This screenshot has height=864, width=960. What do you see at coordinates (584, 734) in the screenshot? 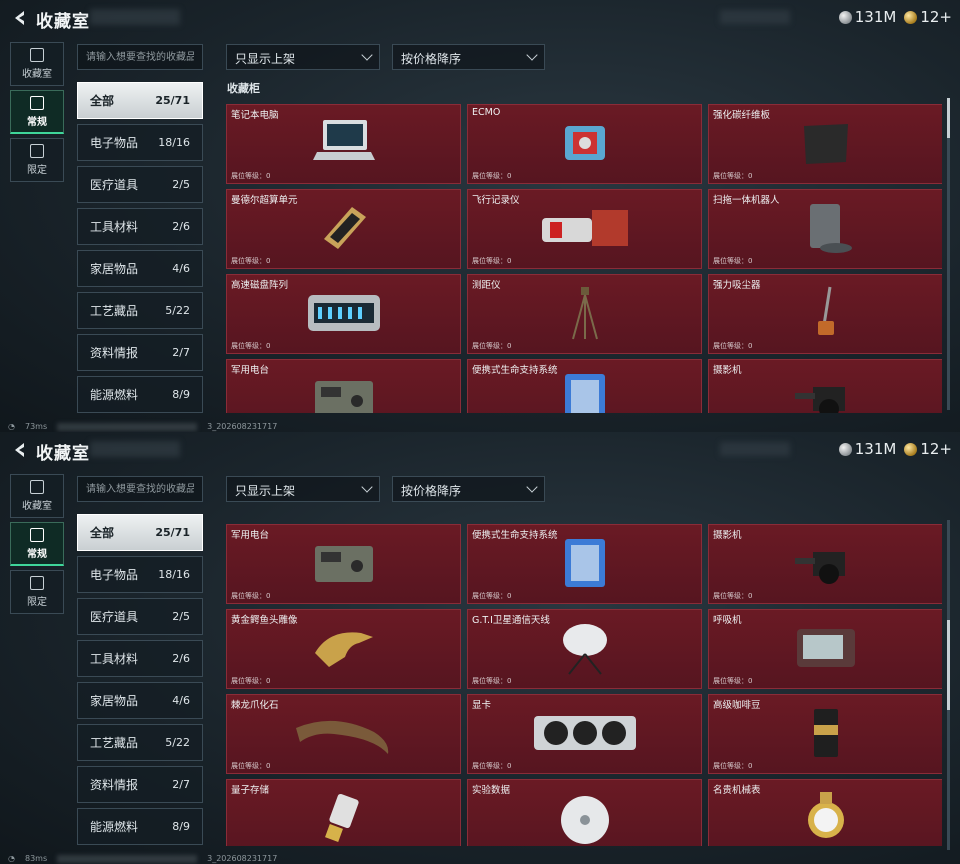
I see `collection-card: 显卡展位等级：0` at bounding box center [584, 734].